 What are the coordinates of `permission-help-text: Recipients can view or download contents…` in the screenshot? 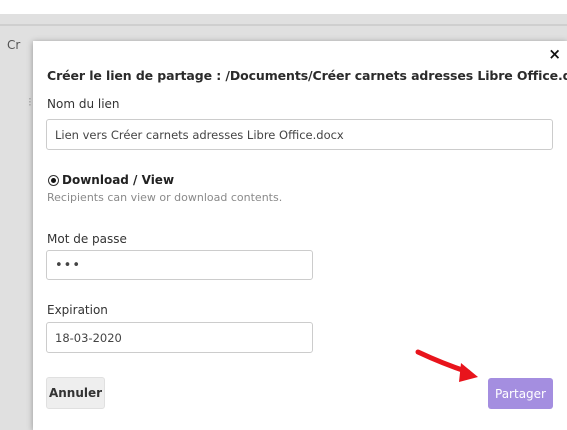 It's located at (165, 197).